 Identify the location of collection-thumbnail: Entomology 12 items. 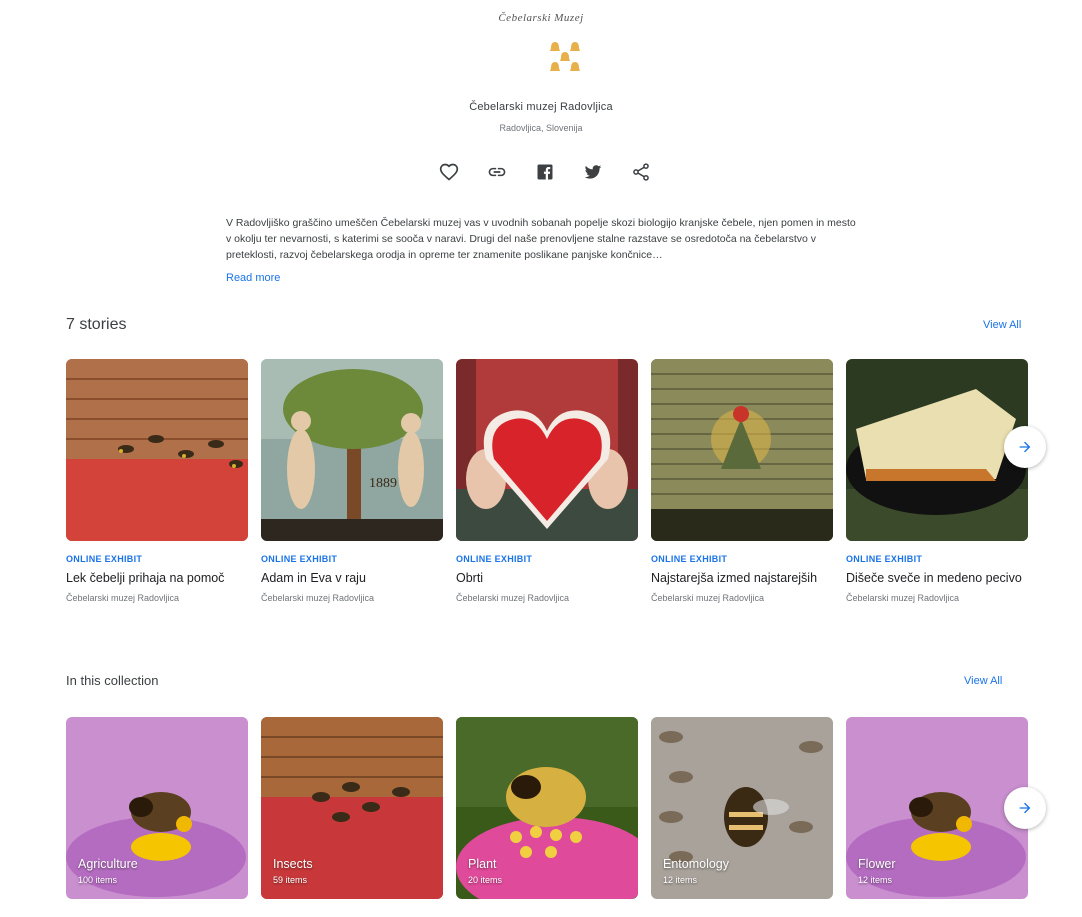
(742, 808).